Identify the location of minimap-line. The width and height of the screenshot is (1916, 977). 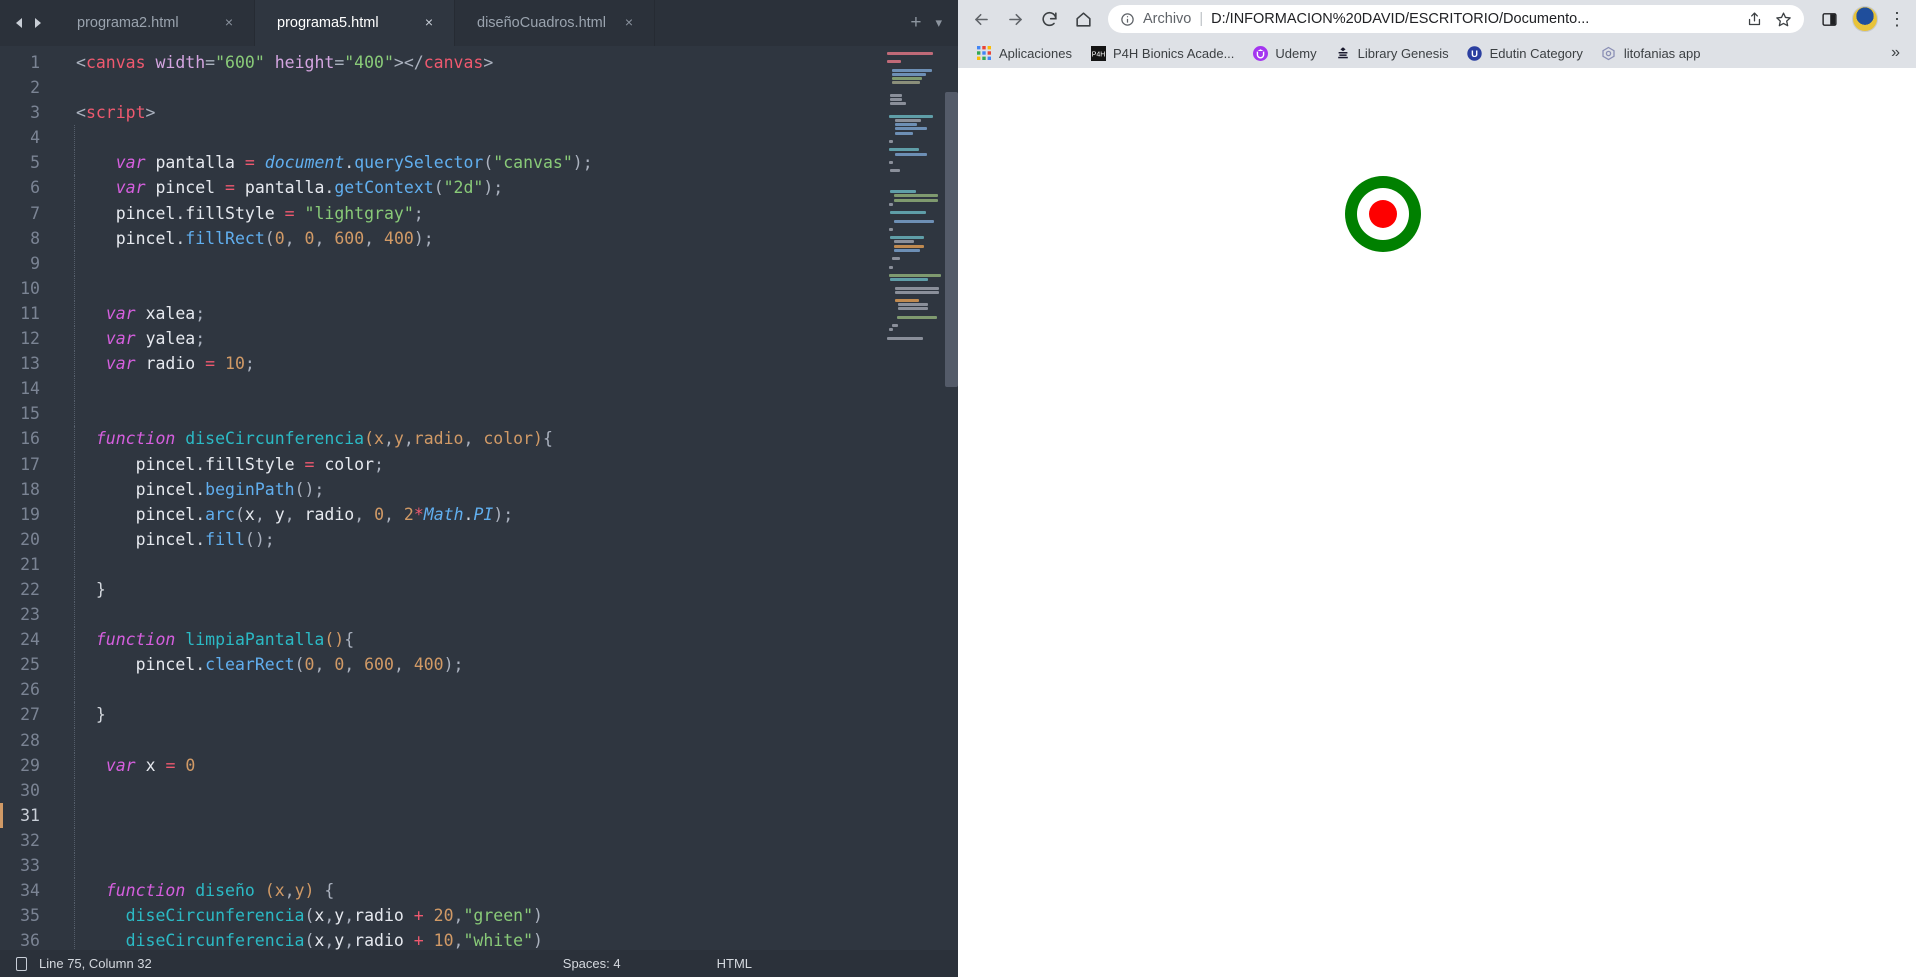
(915, 196).